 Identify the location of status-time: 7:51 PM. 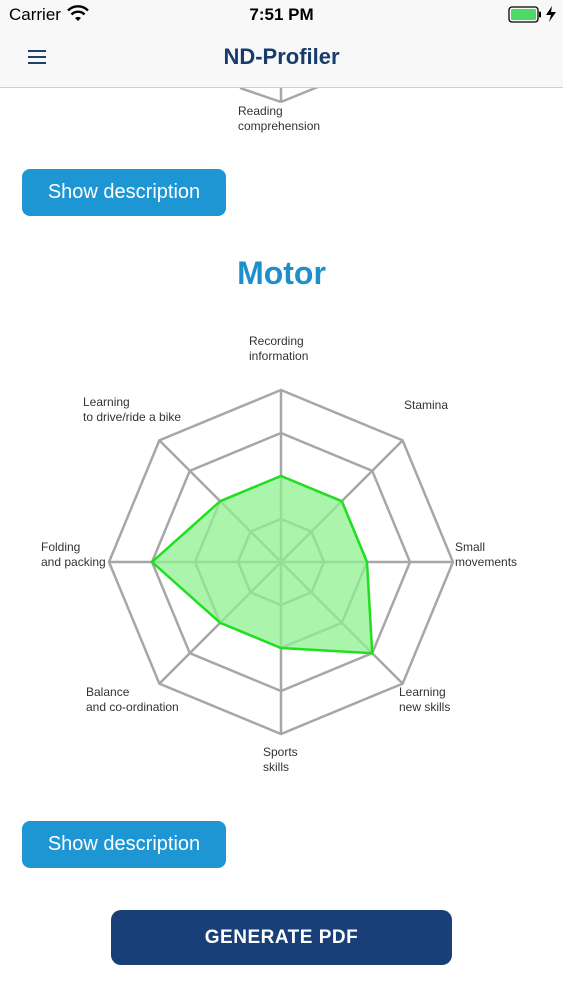
(281, 14).